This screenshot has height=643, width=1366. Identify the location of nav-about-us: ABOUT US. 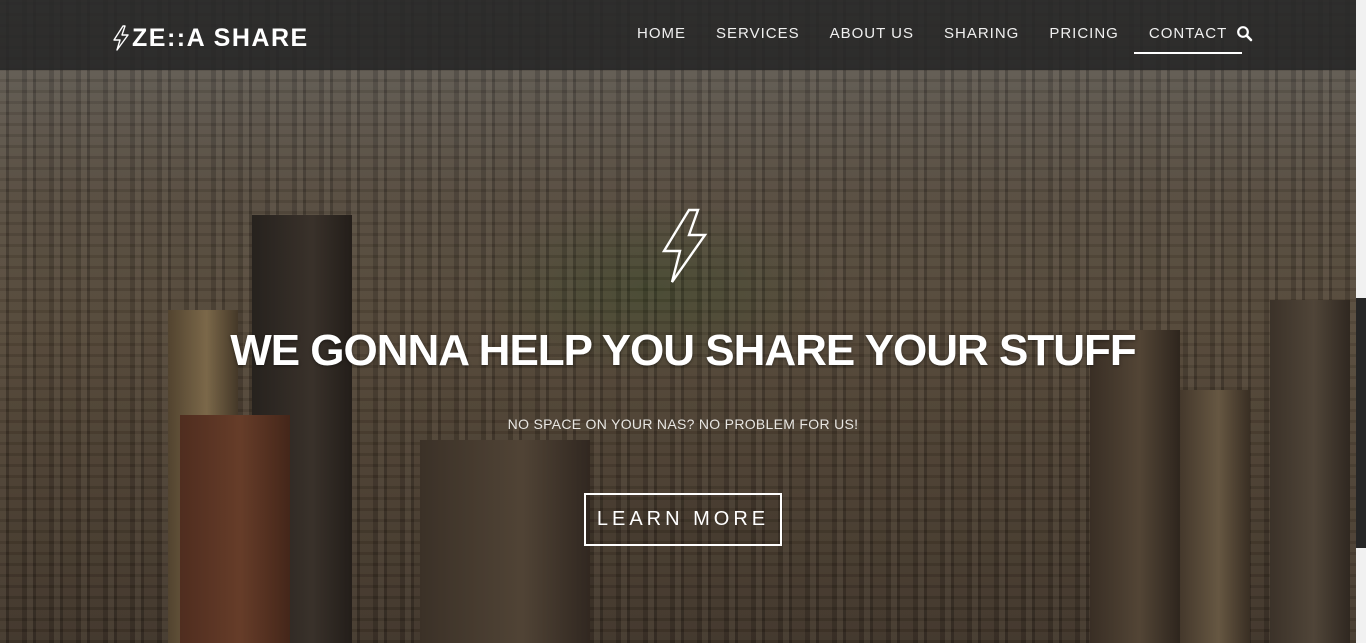
(872, 26).